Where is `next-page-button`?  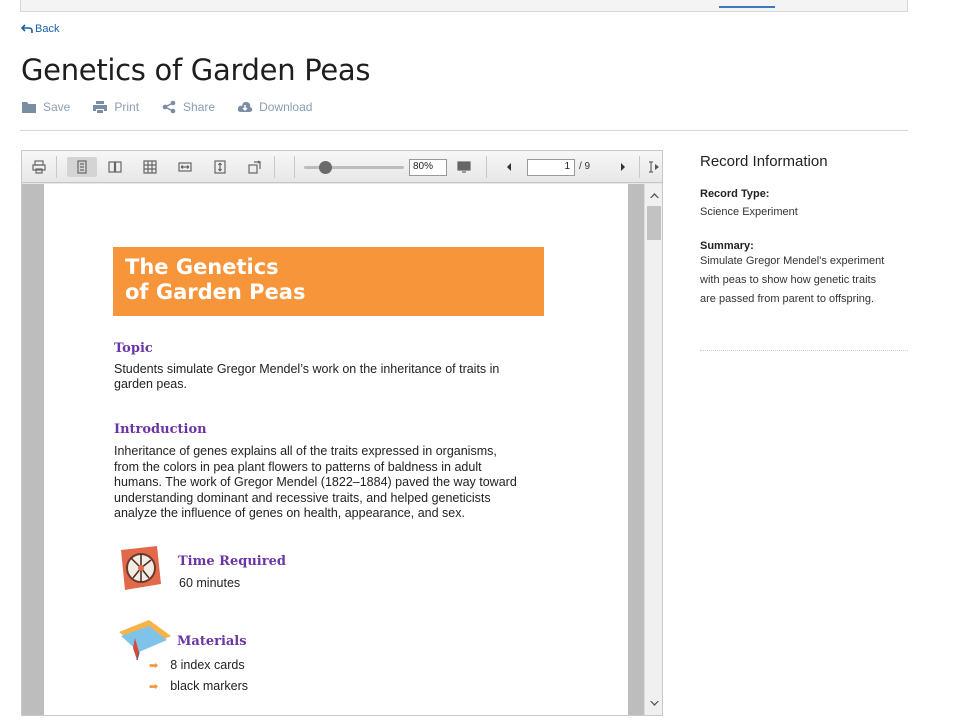
next-page-button is located at coordinates (623, 167).